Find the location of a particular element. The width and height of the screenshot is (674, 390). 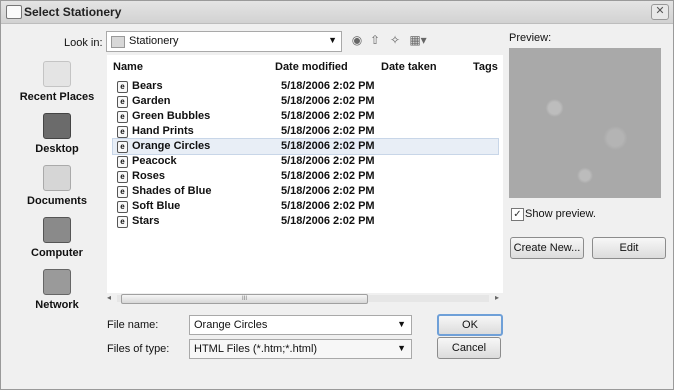

place-label: Documents is located at coordinates (57, 201).